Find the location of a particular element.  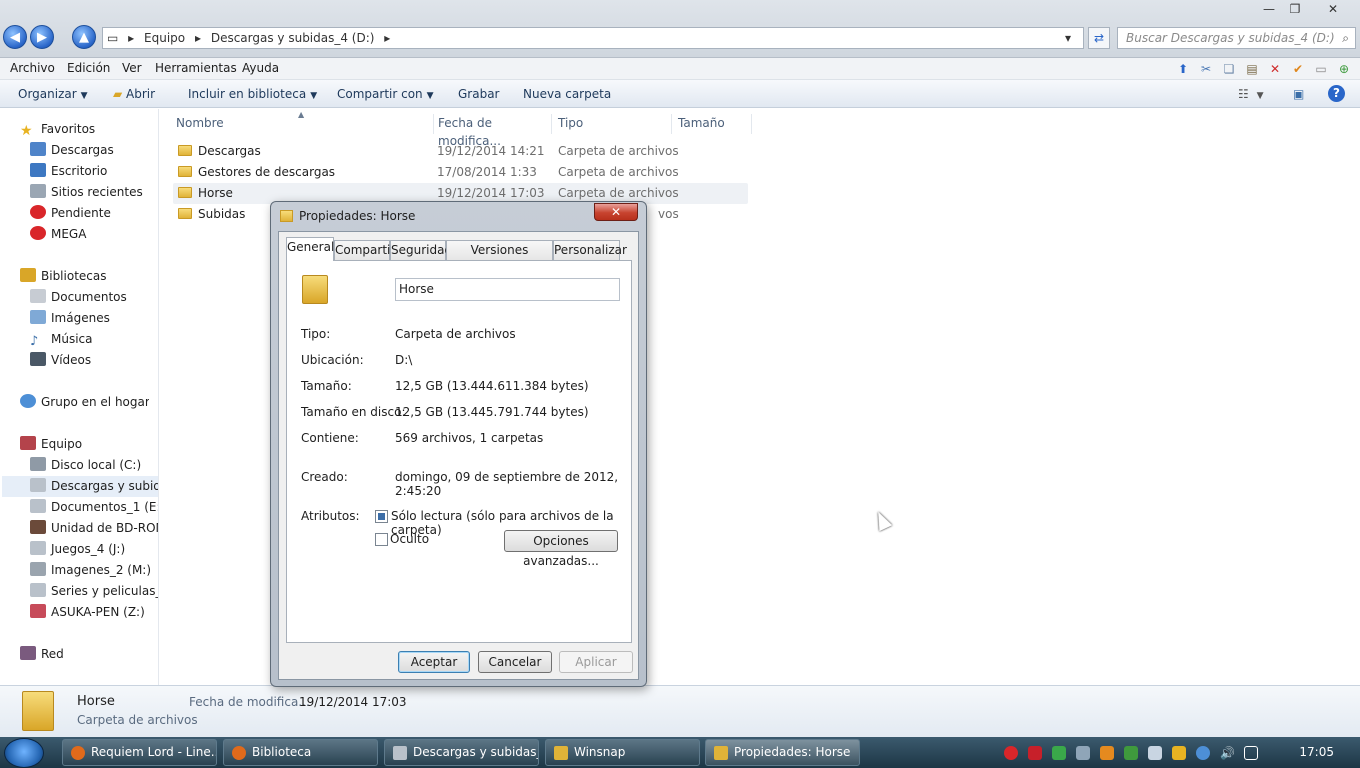

copy-icon: ❏ is located at coordinates (1229, 69).